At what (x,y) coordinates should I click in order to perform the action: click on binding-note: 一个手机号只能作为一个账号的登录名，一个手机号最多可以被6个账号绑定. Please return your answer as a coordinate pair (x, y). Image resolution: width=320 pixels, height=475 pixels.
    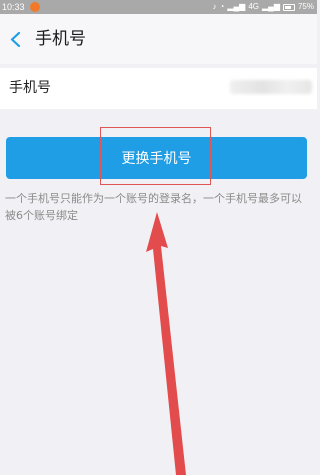
    Looking at the image, I should click on (153, 207).